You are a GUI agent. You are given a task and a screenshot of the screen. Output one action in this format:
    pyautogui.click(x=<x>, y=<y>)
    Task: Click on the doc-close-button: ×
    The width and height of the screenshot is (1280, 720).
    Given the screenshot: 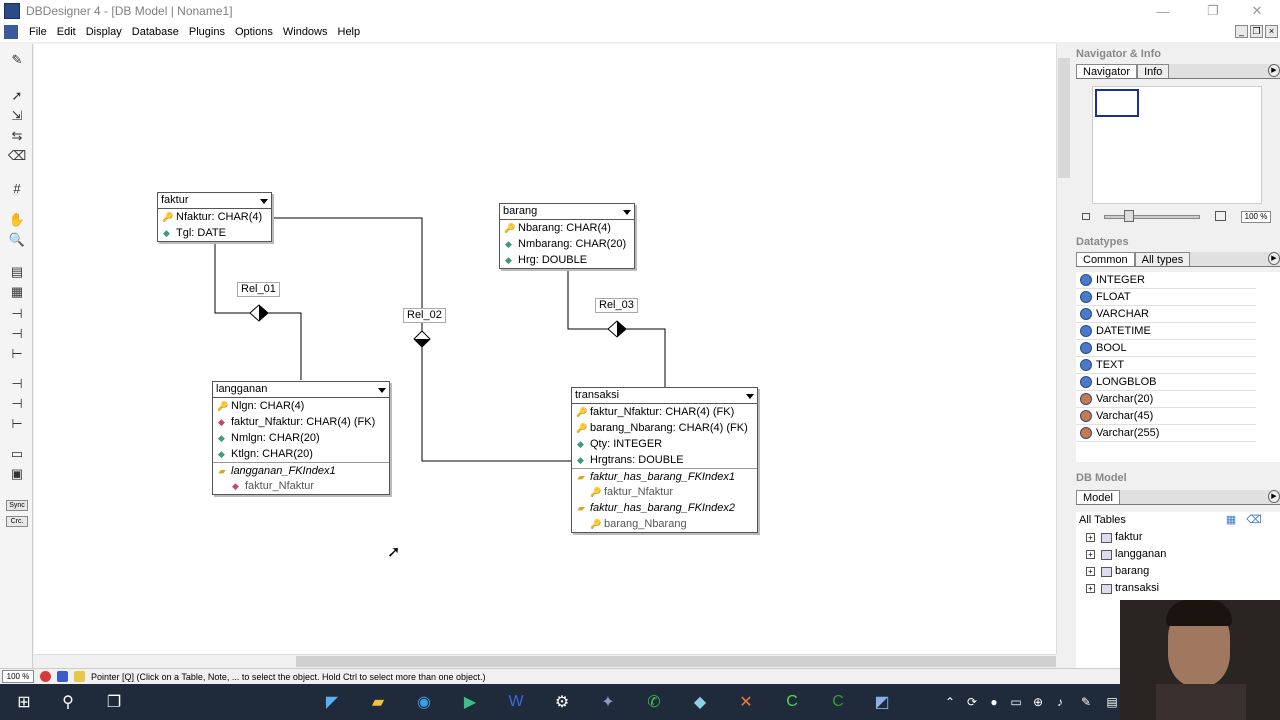 What is the action you would take?
    pyautogui.click(x=1271, y=31)
    